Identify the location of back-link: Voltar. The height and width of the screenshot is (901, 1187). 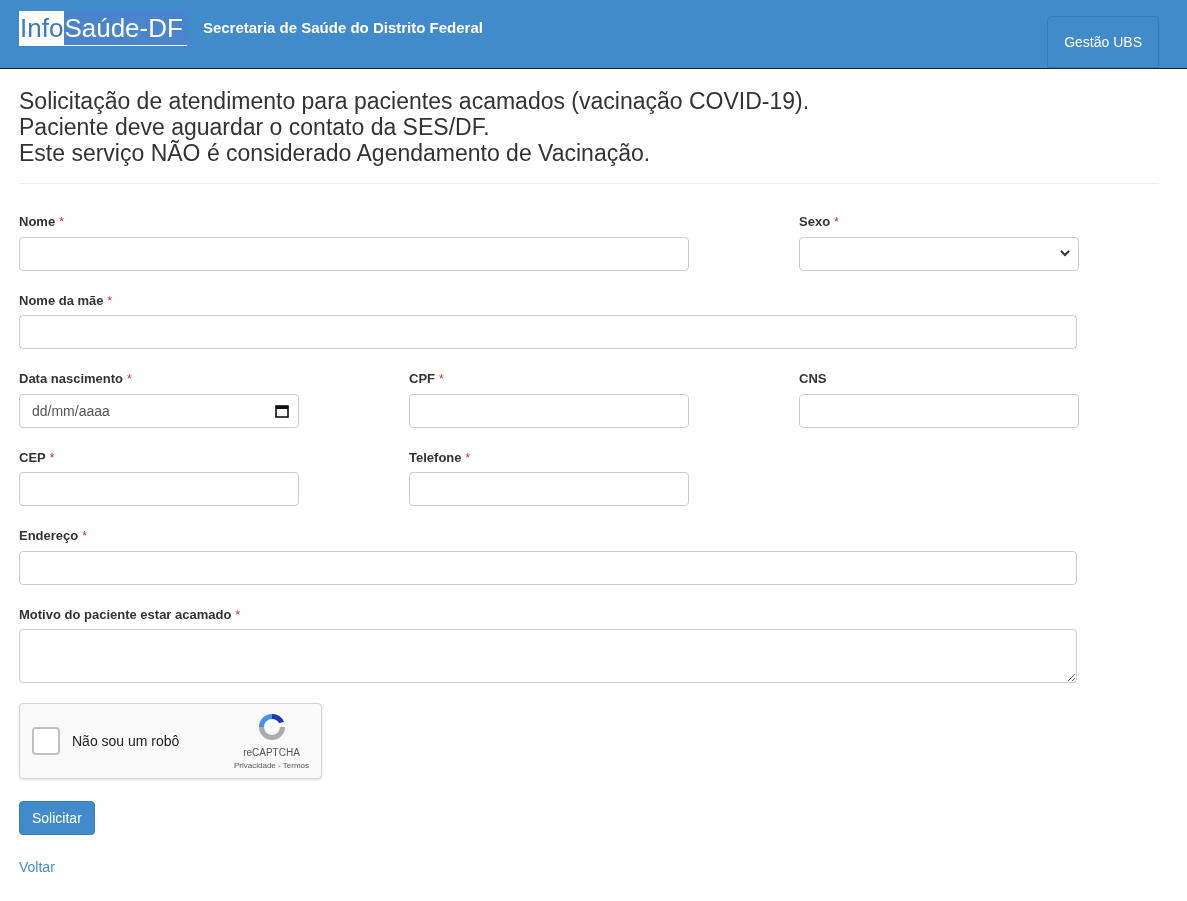
(37, 867).